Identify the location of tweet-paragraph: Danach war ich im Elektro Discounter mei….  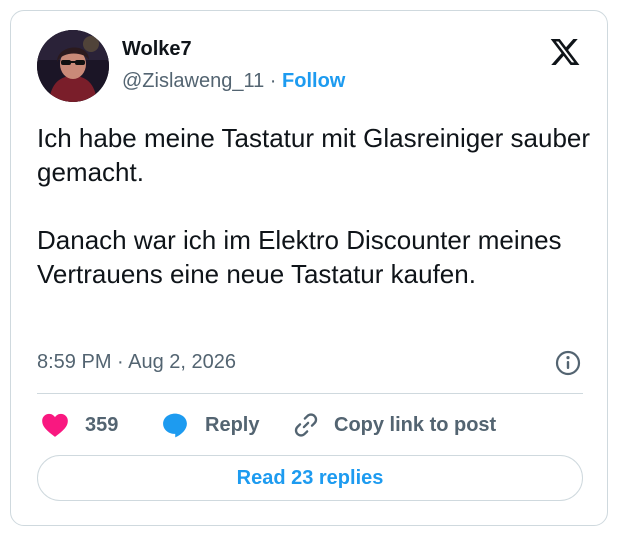
(299, 257).